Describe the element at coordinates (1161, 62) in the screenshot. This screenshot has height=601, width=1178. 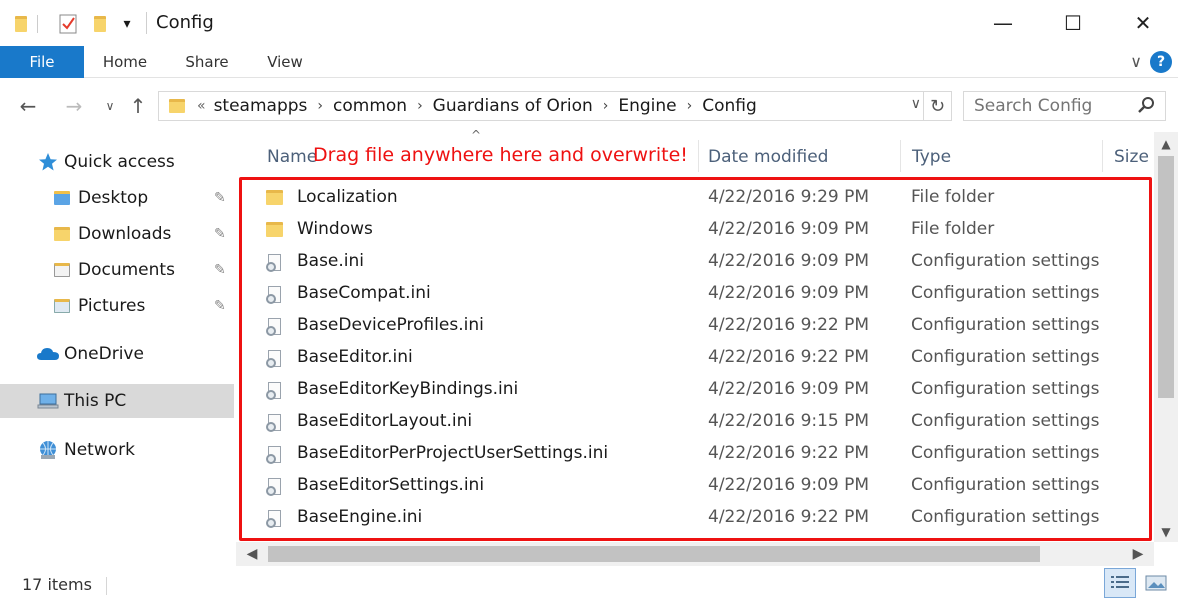
I see `help-icon: ?` at that location.